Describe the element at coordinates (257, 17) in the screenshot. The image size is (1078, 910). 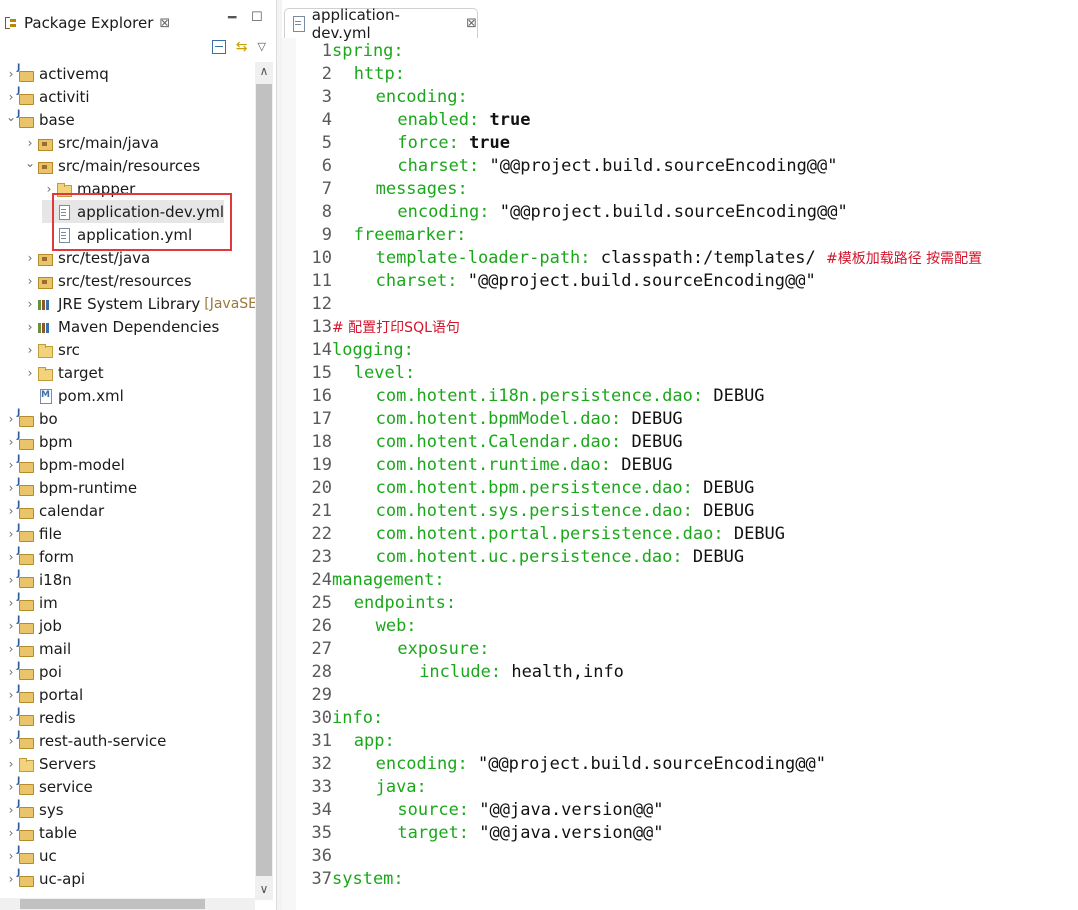
I see `maximize-icon: ☐` at that location.